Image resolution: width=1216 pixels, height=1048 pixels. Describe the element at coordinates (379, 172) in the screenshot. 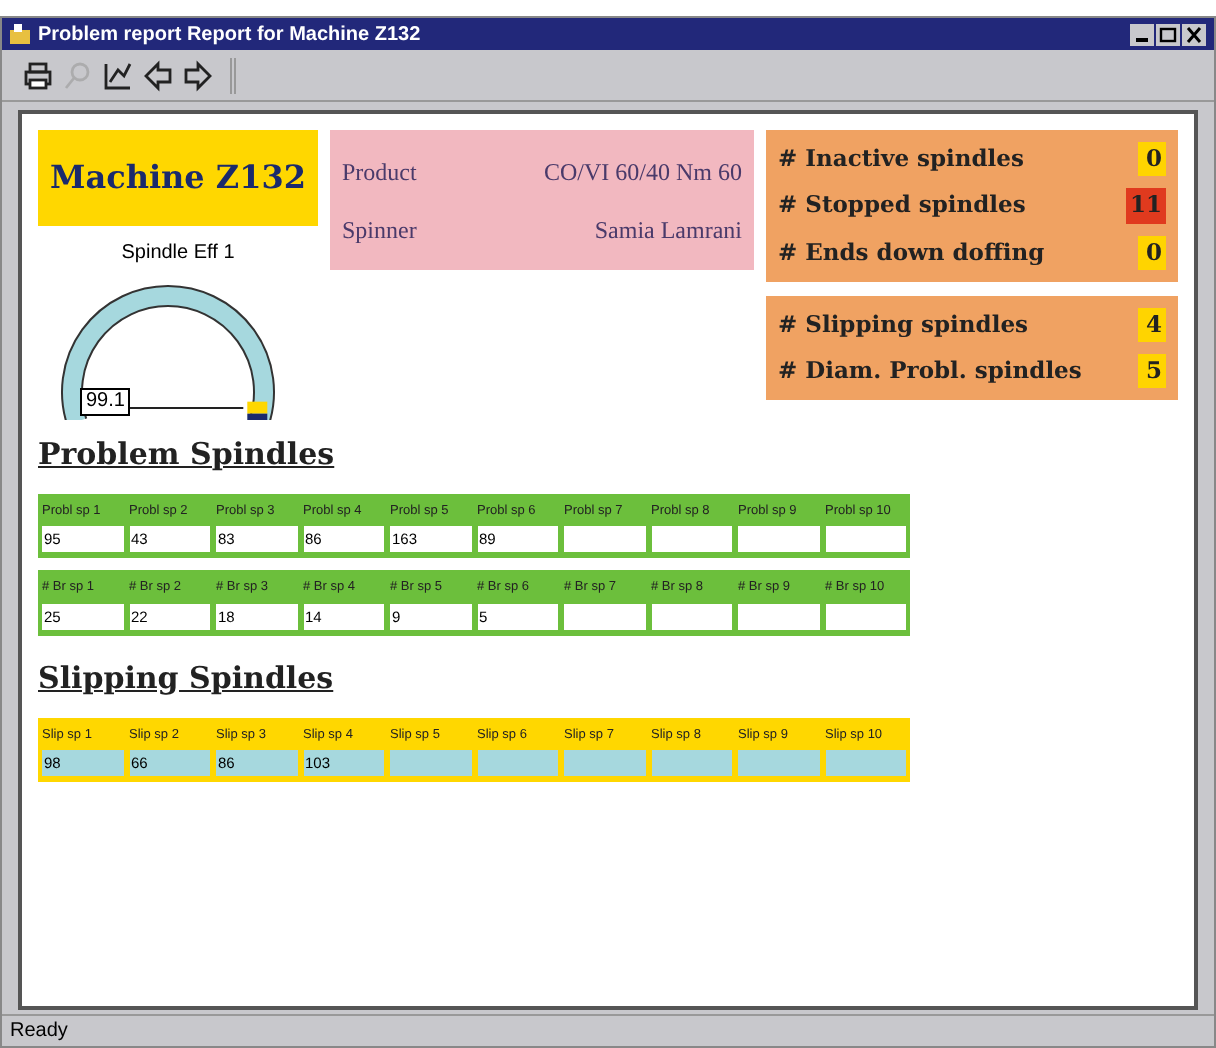

I see `info-label: Product` at that location.